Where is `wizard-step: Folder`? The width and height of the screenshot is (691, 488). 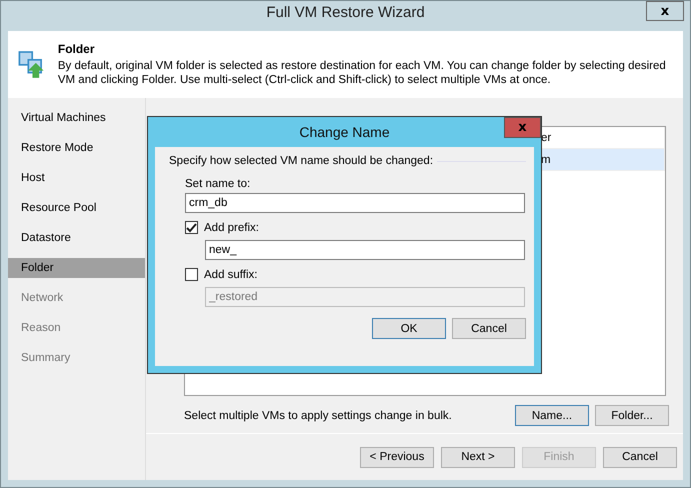
wizard-step: Folder is located at coordinates (76, 268).